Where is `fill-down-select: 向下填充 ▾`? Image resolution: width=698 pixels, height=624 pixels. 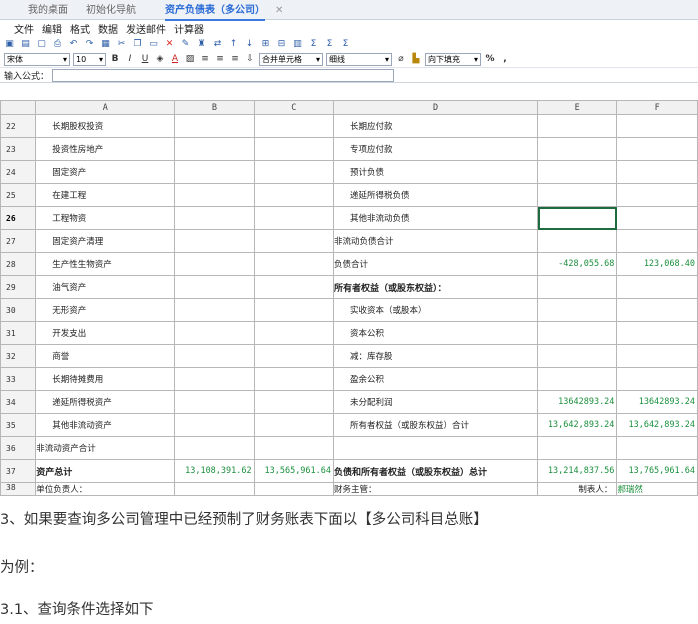 fill-down-select: 向下填充 ▾ is located at coordinates (453, 59).